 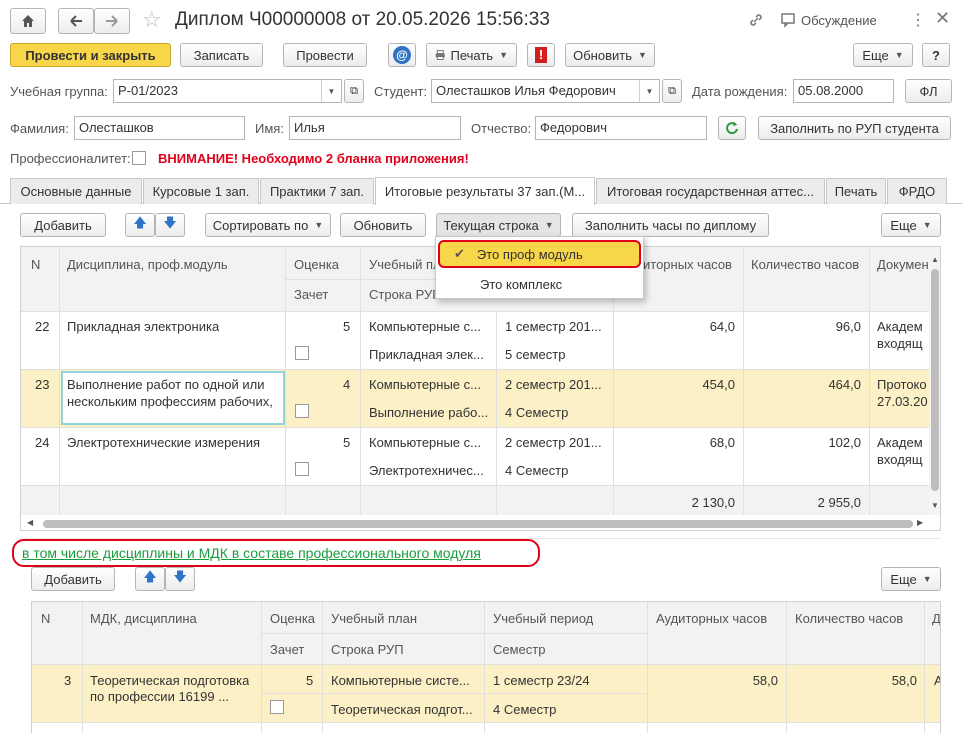 I want to click on back-button, so click(x=76, y=21).